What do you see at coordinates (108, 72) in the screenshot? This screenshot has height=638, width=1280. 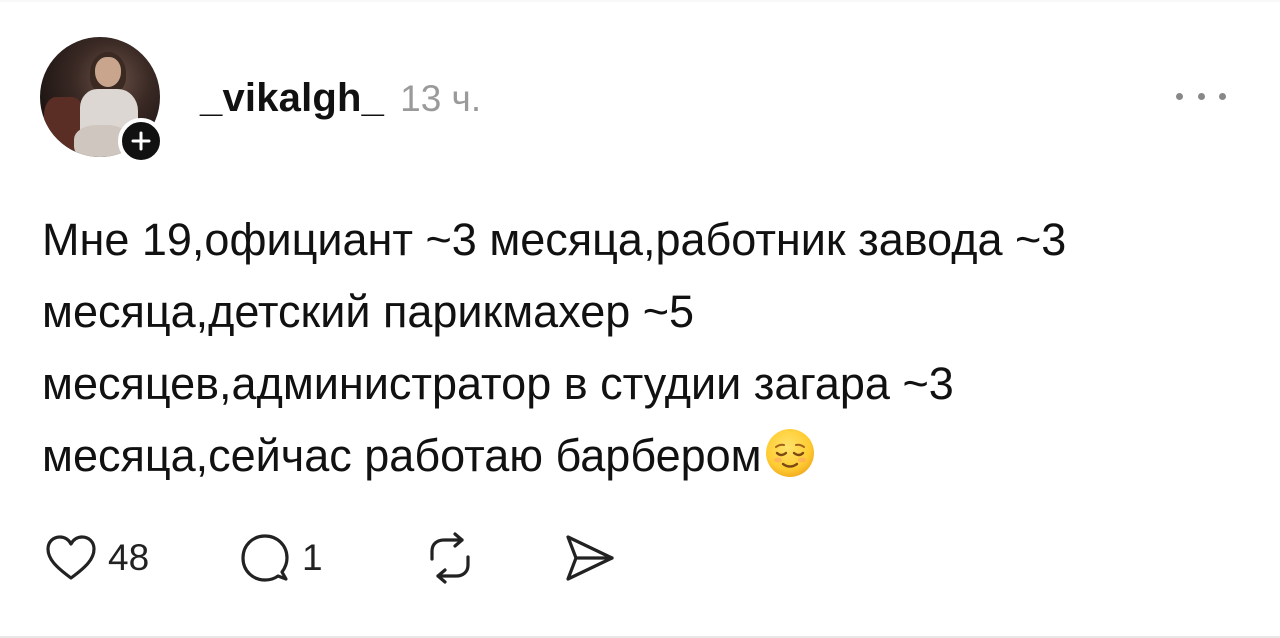 I see `avatar-head` at bounding box center [108, 72].